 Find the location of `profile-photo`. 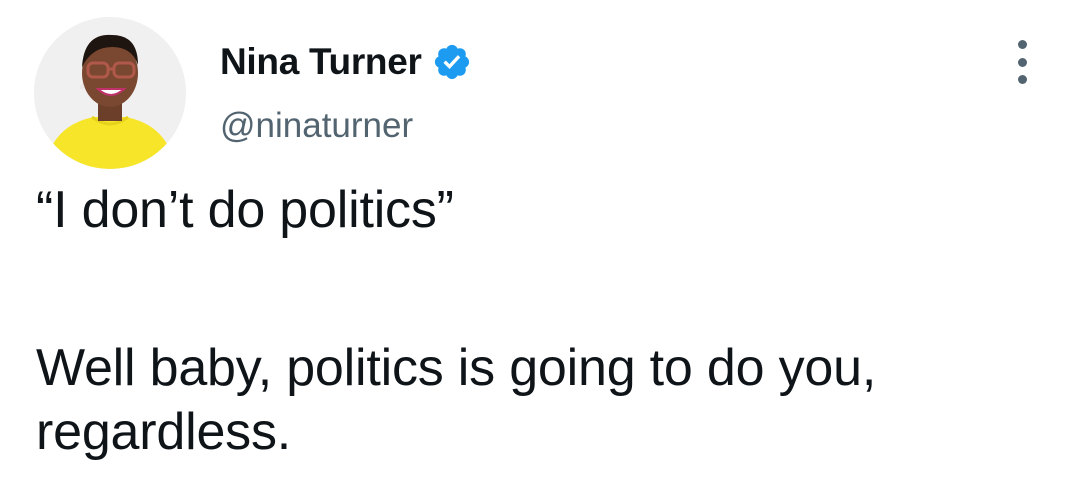

profile-photo is located at coordinates (110, 93).